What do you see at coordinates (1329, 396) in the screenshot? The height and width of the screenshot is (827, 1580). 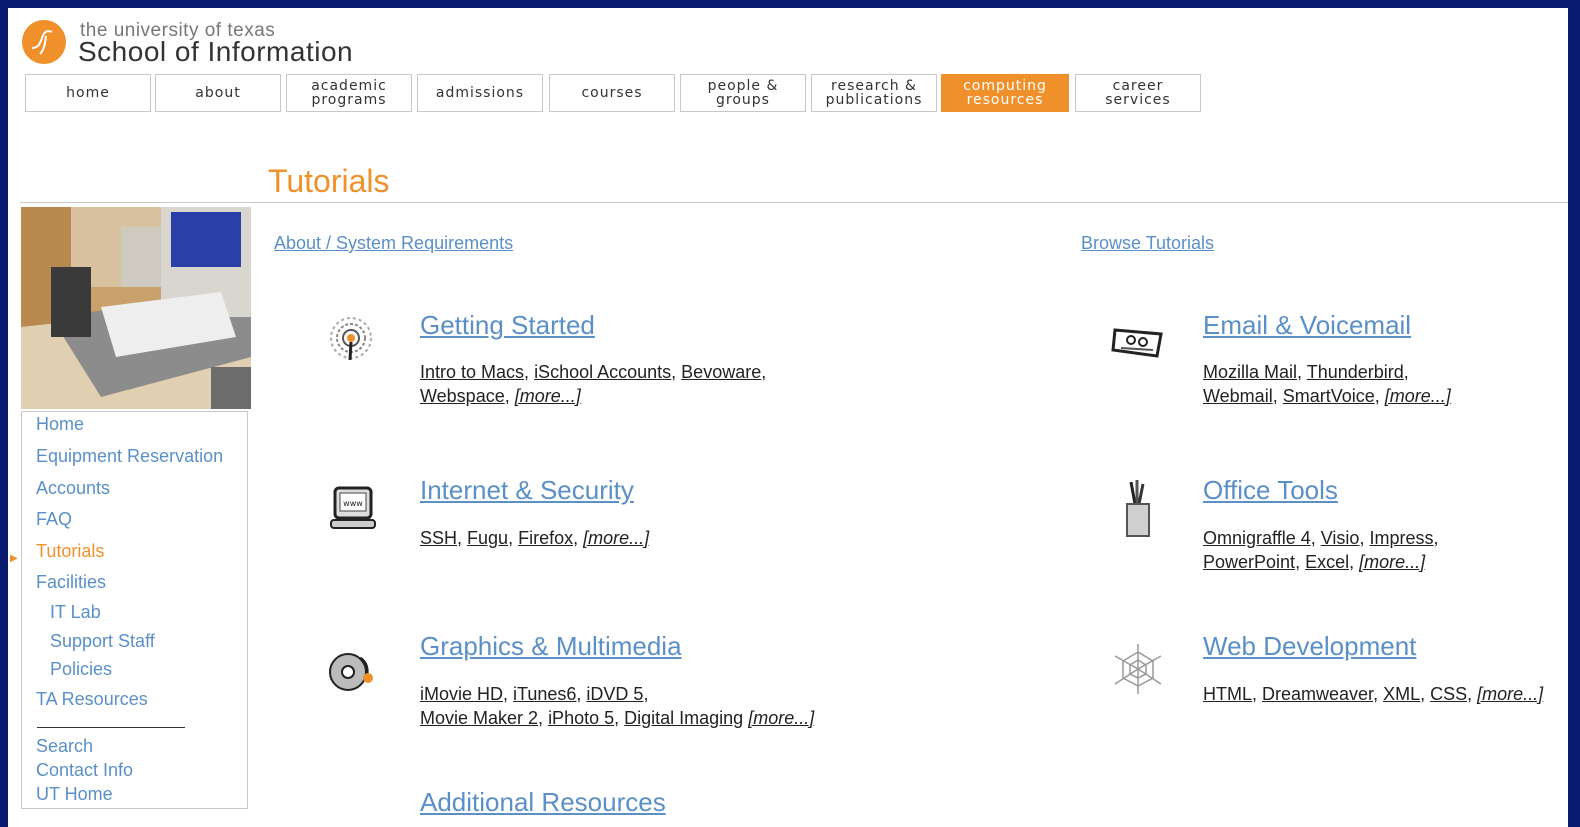 I see `tutorial-link: SmartVoice` at bounding box center [1329, 396].